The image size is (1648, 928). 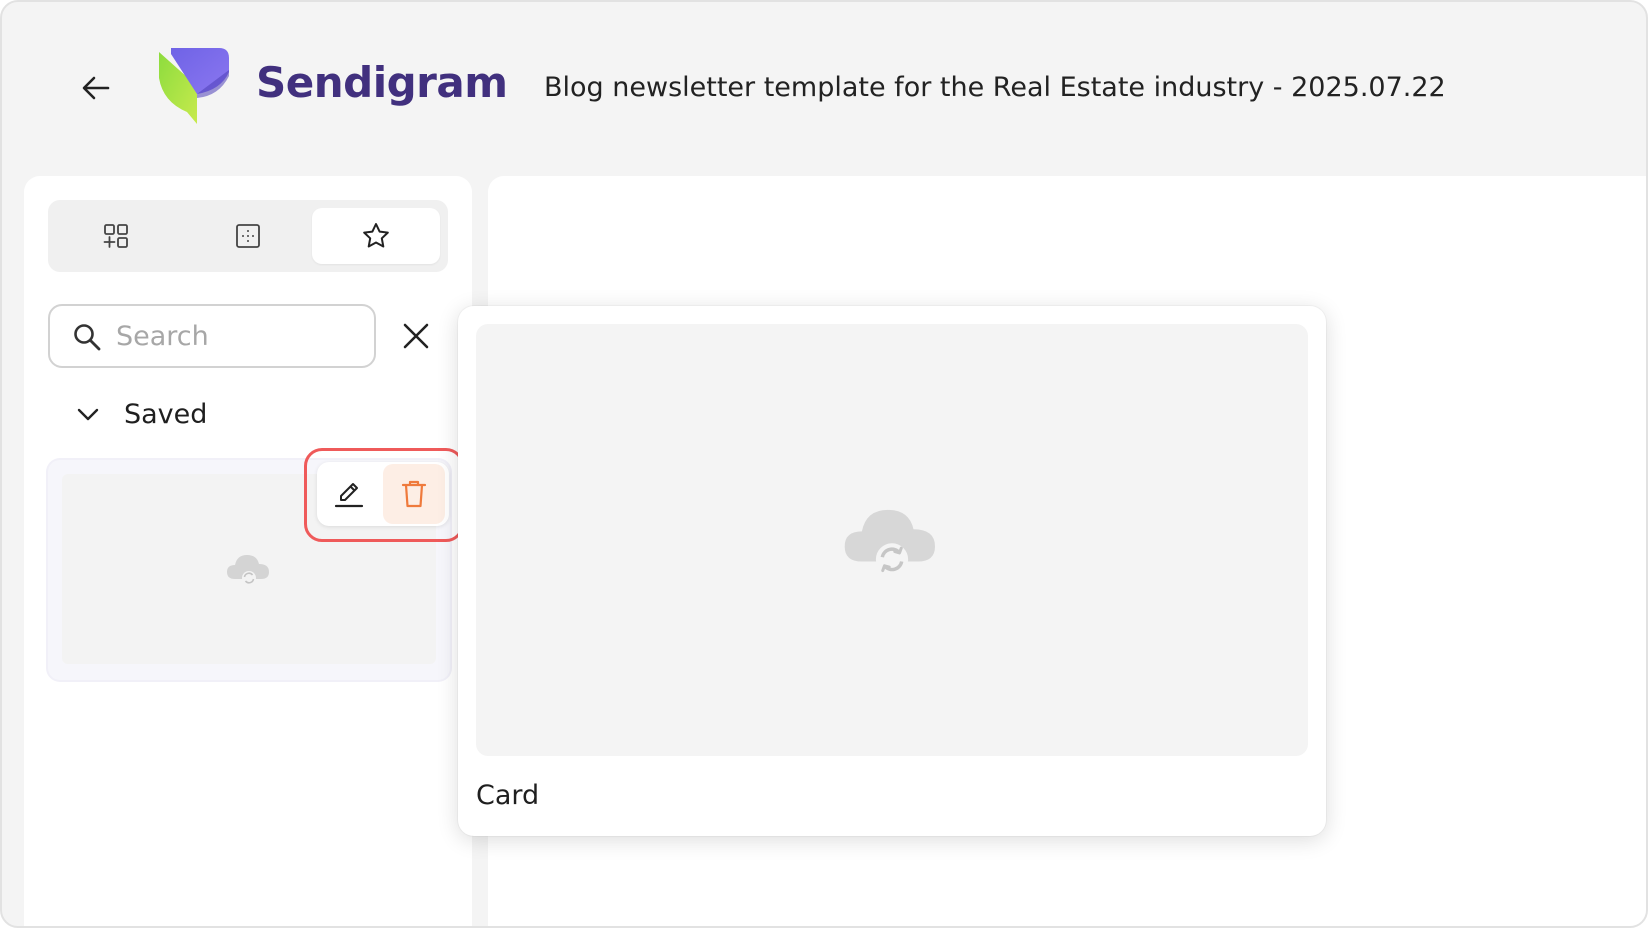 I want to click on layout-frame-icon, so click(x=248, y=236).